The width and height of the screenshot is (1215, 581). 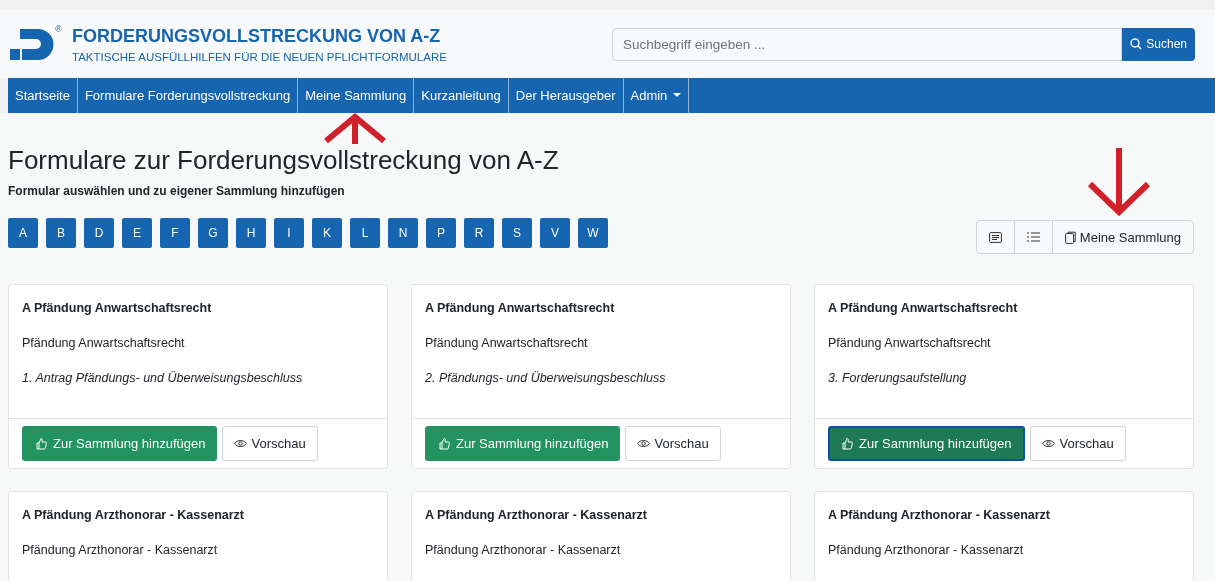 What do you see at coordinates (403, 233) in the screenshot?
I see `letter-button: N` at bounding box center [403, 233].